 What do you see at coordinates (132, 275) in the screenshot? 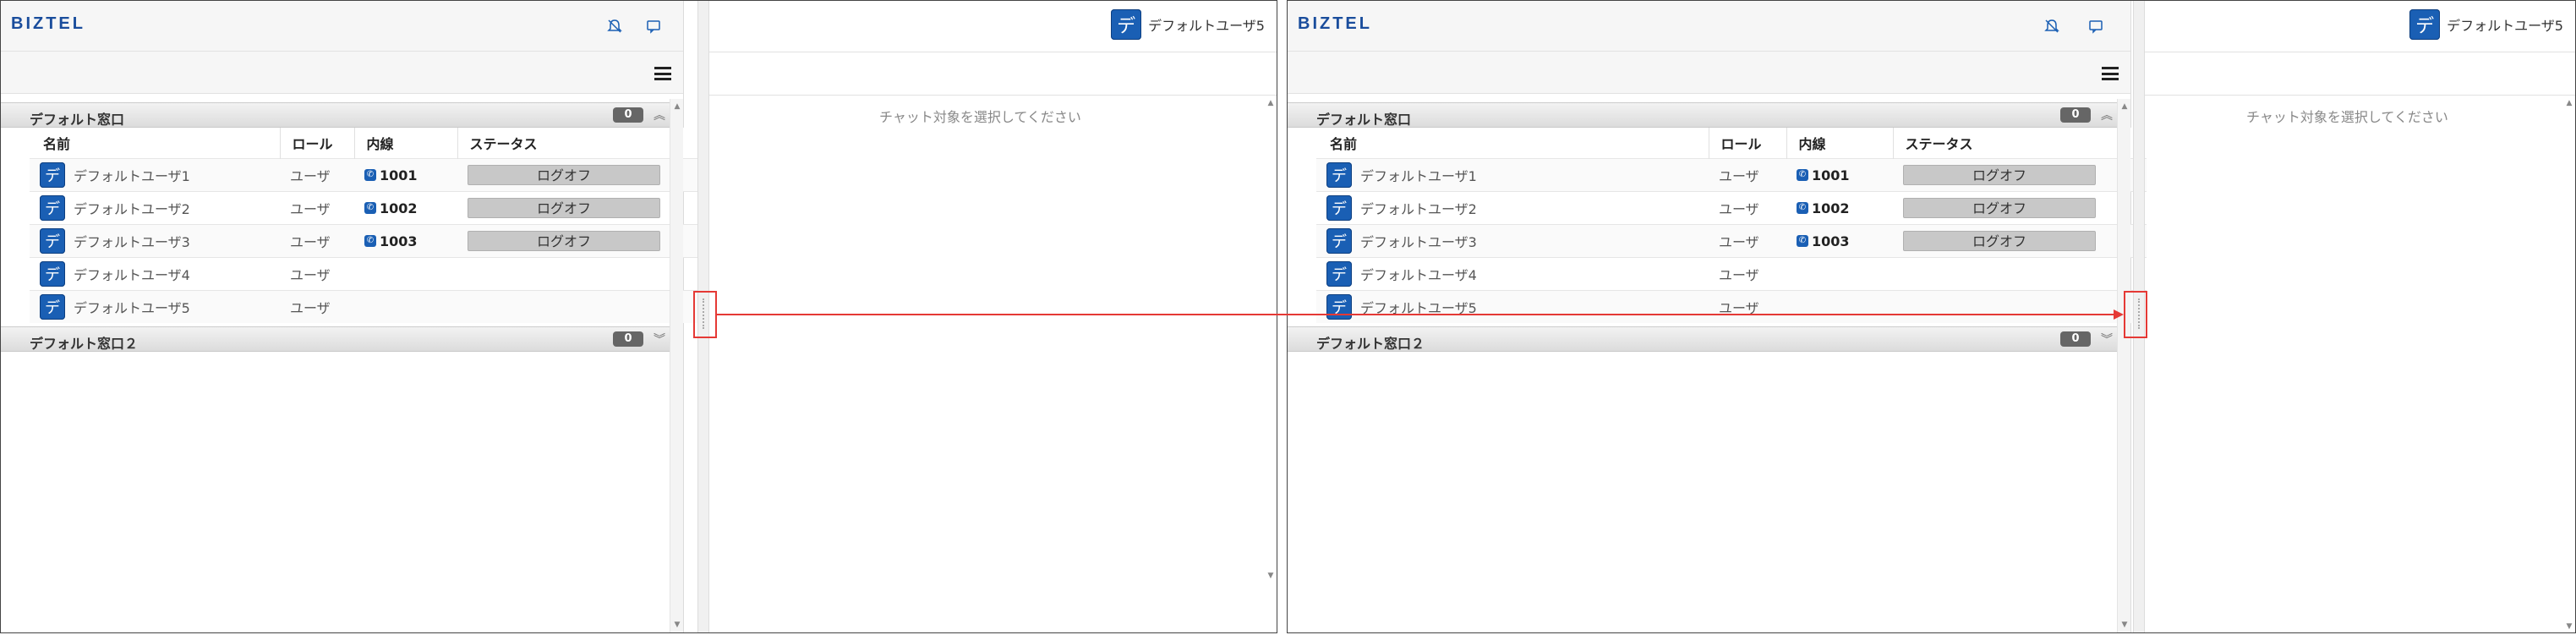
I see `user-name: デフォルトユーザ4` at bounding box center [132, 275].